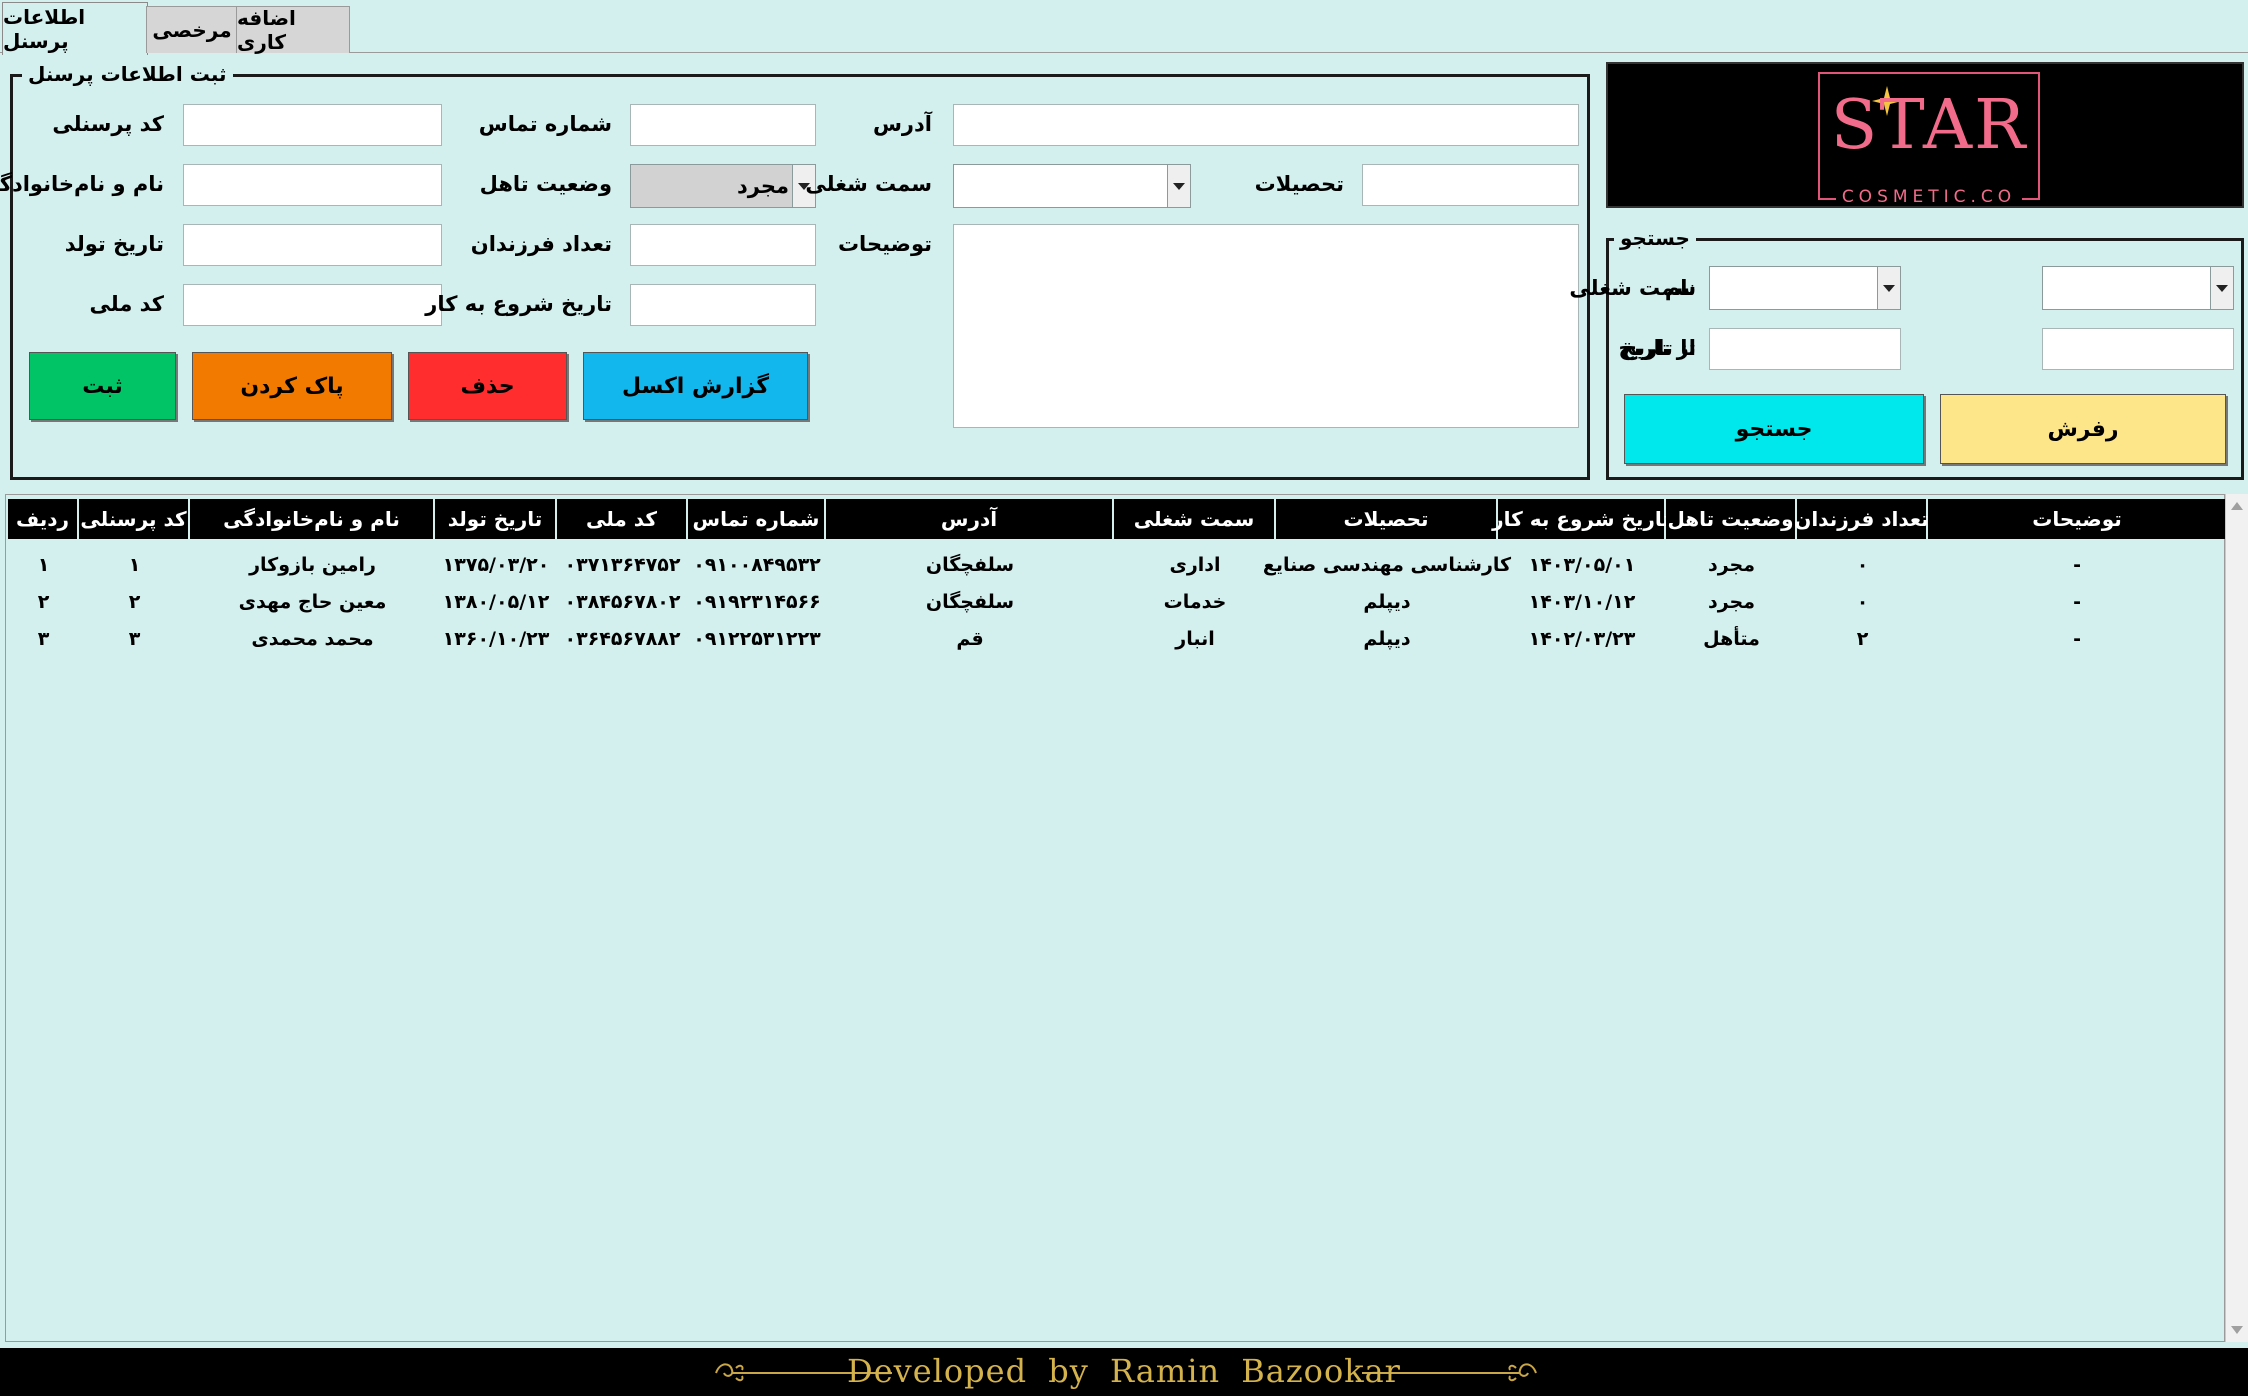  I want to click on cell: ۱۴۰۳/۱۰/۱۲, so click(1582, 602).